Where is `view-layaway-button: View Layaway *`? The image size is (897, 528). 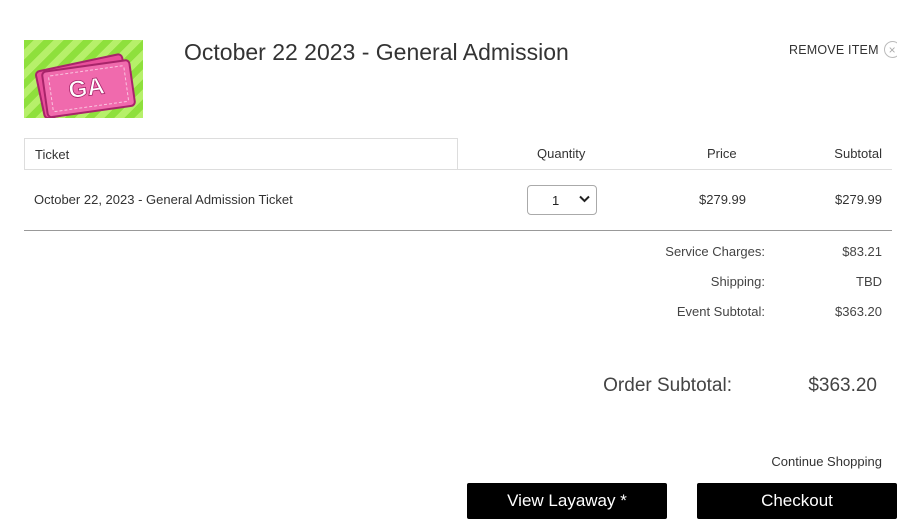 view-layaway-button: View Layaway * is located at coordinates (567, 501).